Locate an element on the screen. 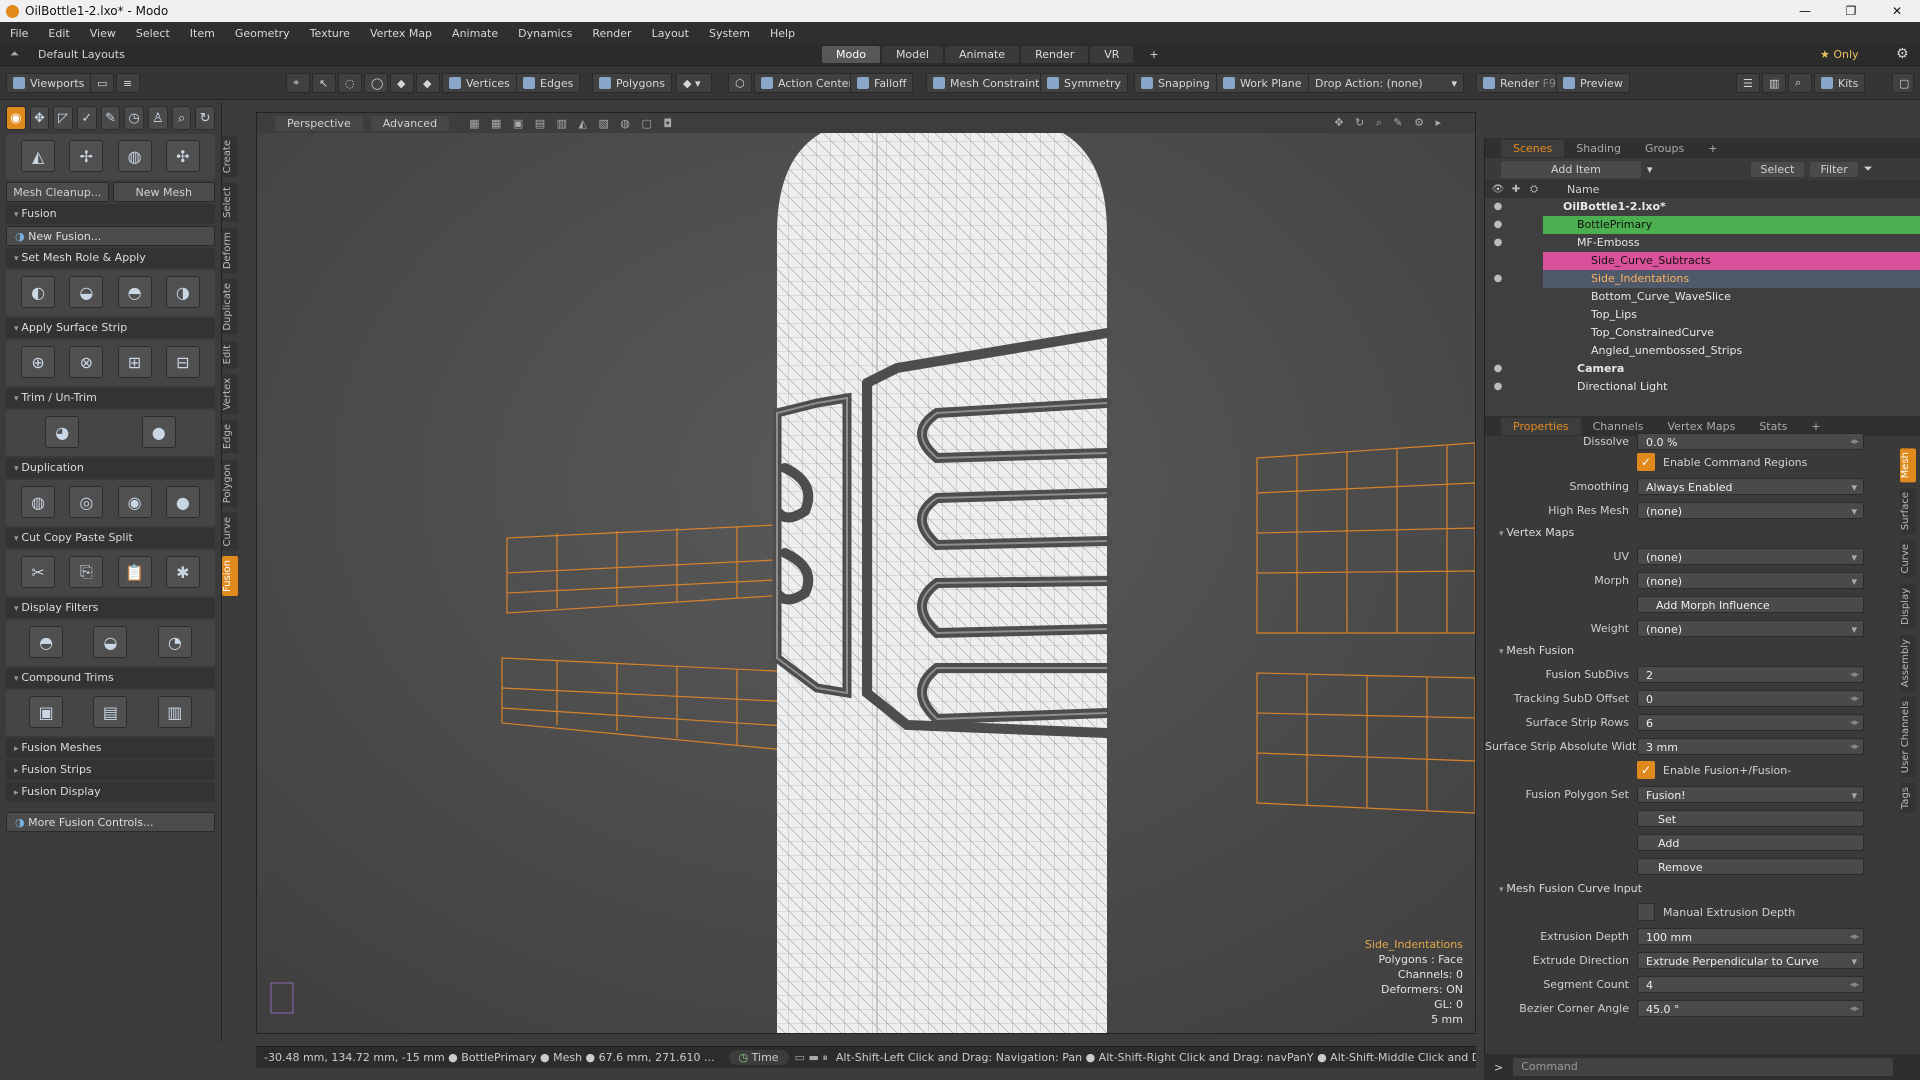 The image size is (1920, 1080). tab-groups: Groups is located at coordinates (1664, 148).